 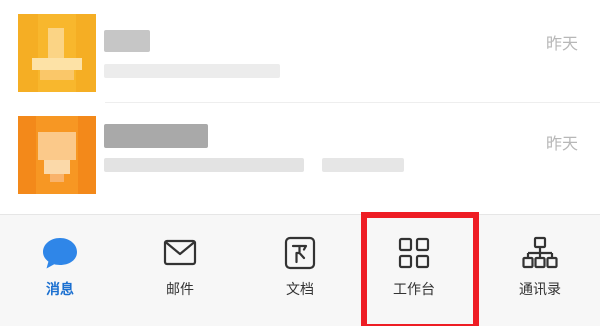 I want to click on tab-mail: 邮件, so click(x=180, y=270).